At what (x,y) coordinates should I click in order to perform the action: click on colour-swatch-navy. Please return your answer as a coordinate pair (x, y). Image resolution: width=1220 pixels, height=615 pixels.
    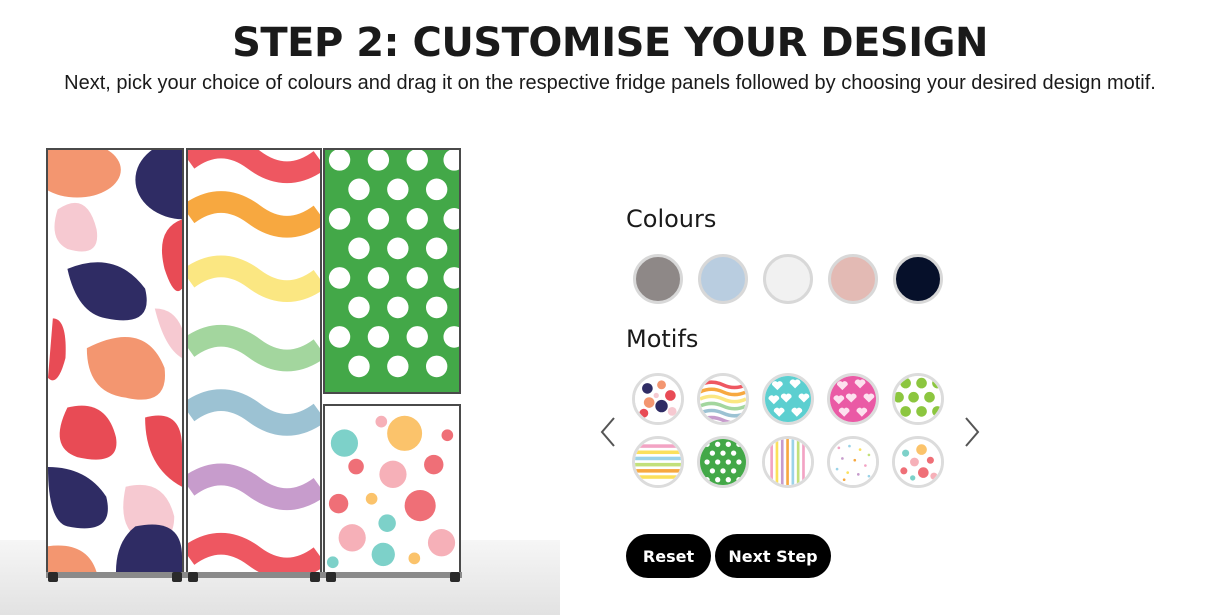
    Looking at the image, I should click on (918, 279).